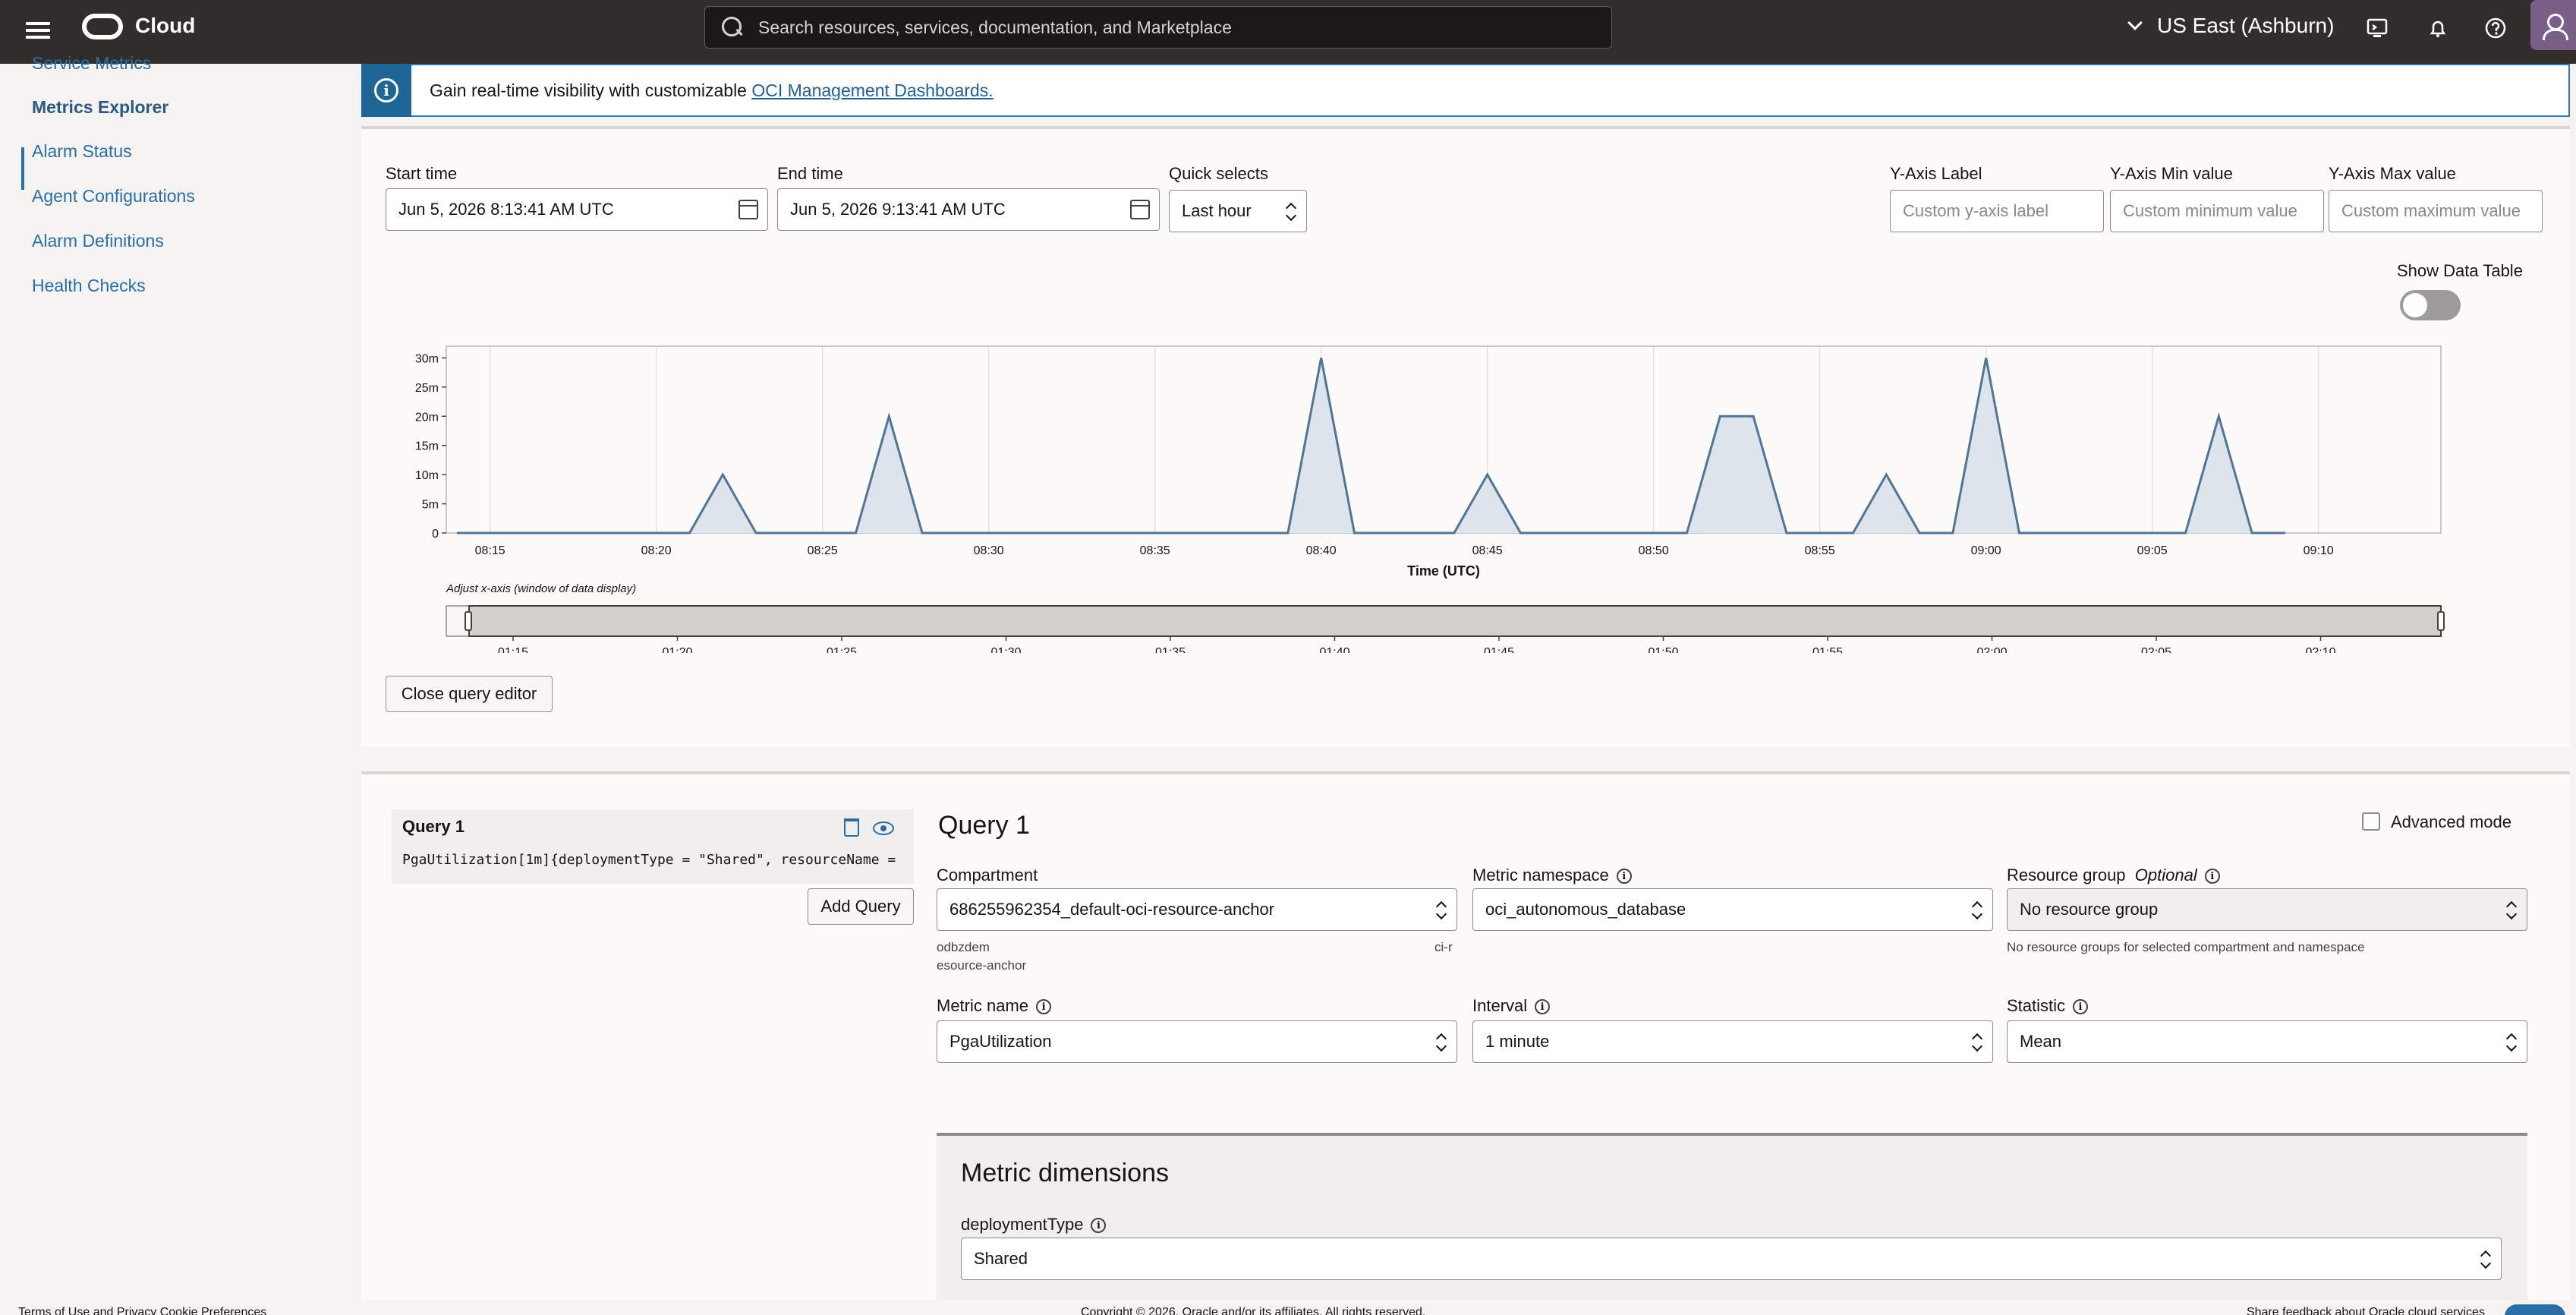 Image resolution: width=2576 pixels, height=1315 pixels. Describe the element at coordinates (100, 108) in the screenshot. I see `sidebar-item-metrics-explorer: Metrics Explorer` at that location.